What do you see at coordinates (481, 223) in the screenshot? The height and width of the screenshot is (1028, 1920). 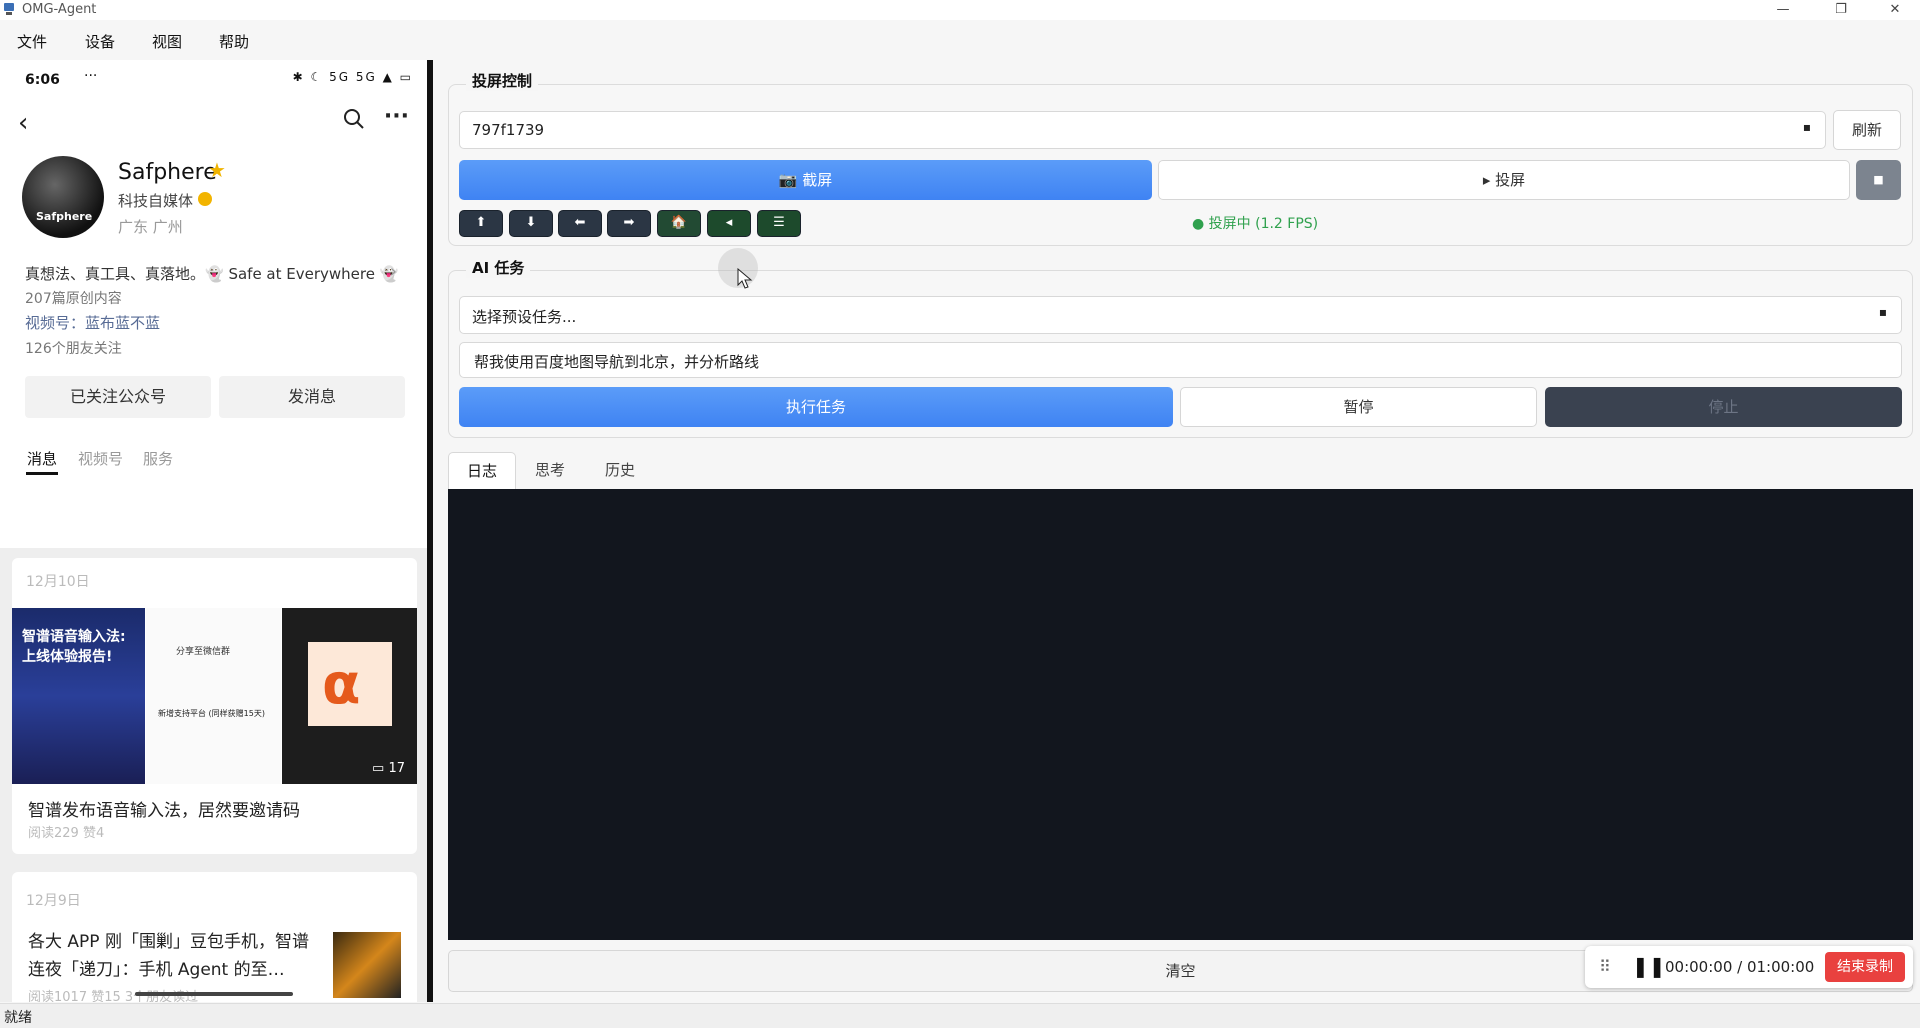 I see `swipe-up-button: ⬆` at bounding box center [481, 223].